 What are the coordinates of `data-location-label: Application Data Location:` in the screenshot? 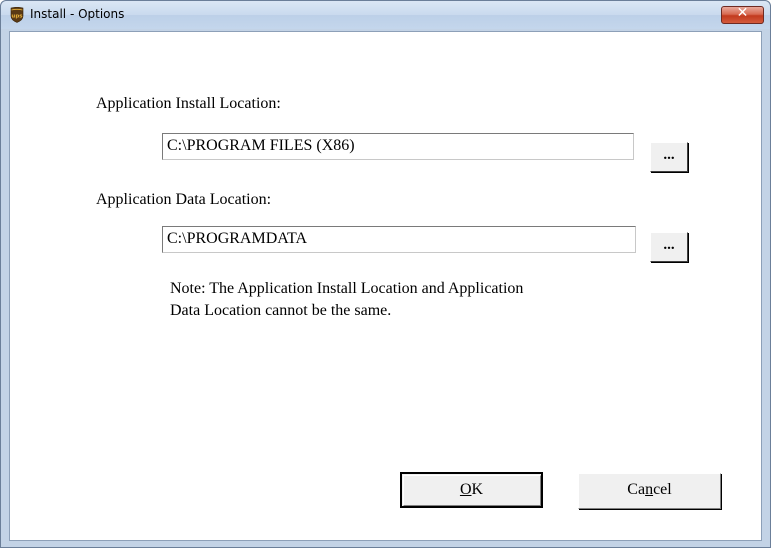 It's located at (184, 199).